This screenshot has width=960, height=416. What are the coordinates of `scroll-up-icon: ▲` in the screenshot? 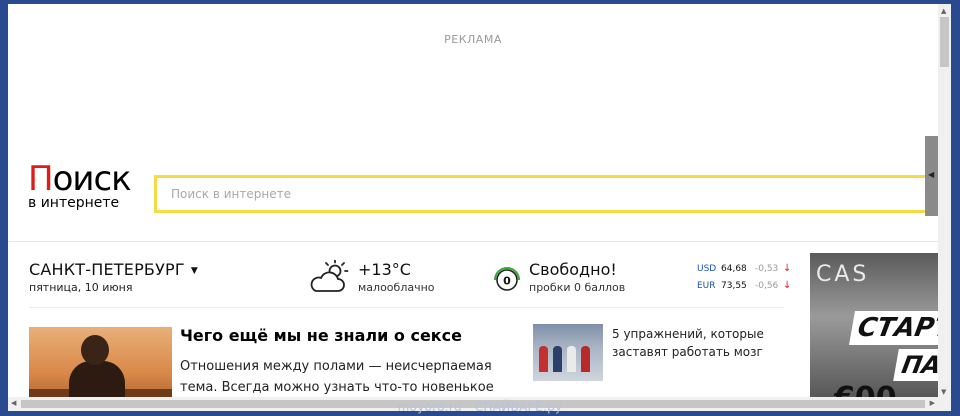 It's located at (943, 11).